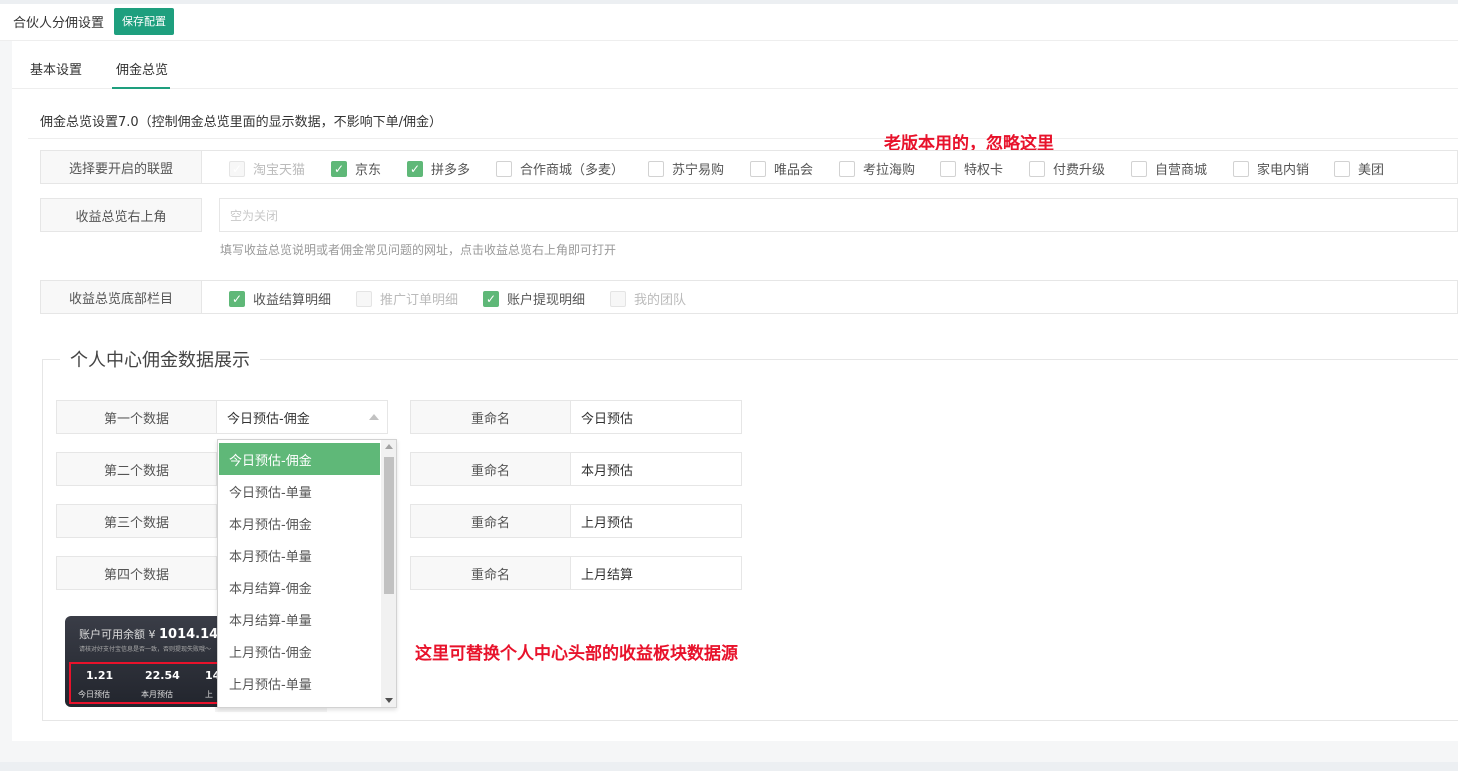 The image size is (1458, 771). What do you see at coordinates (1079, 170) in the screenshot?
I see `alliance-option-label: 付费升级` at bounding box center [1079, 170].